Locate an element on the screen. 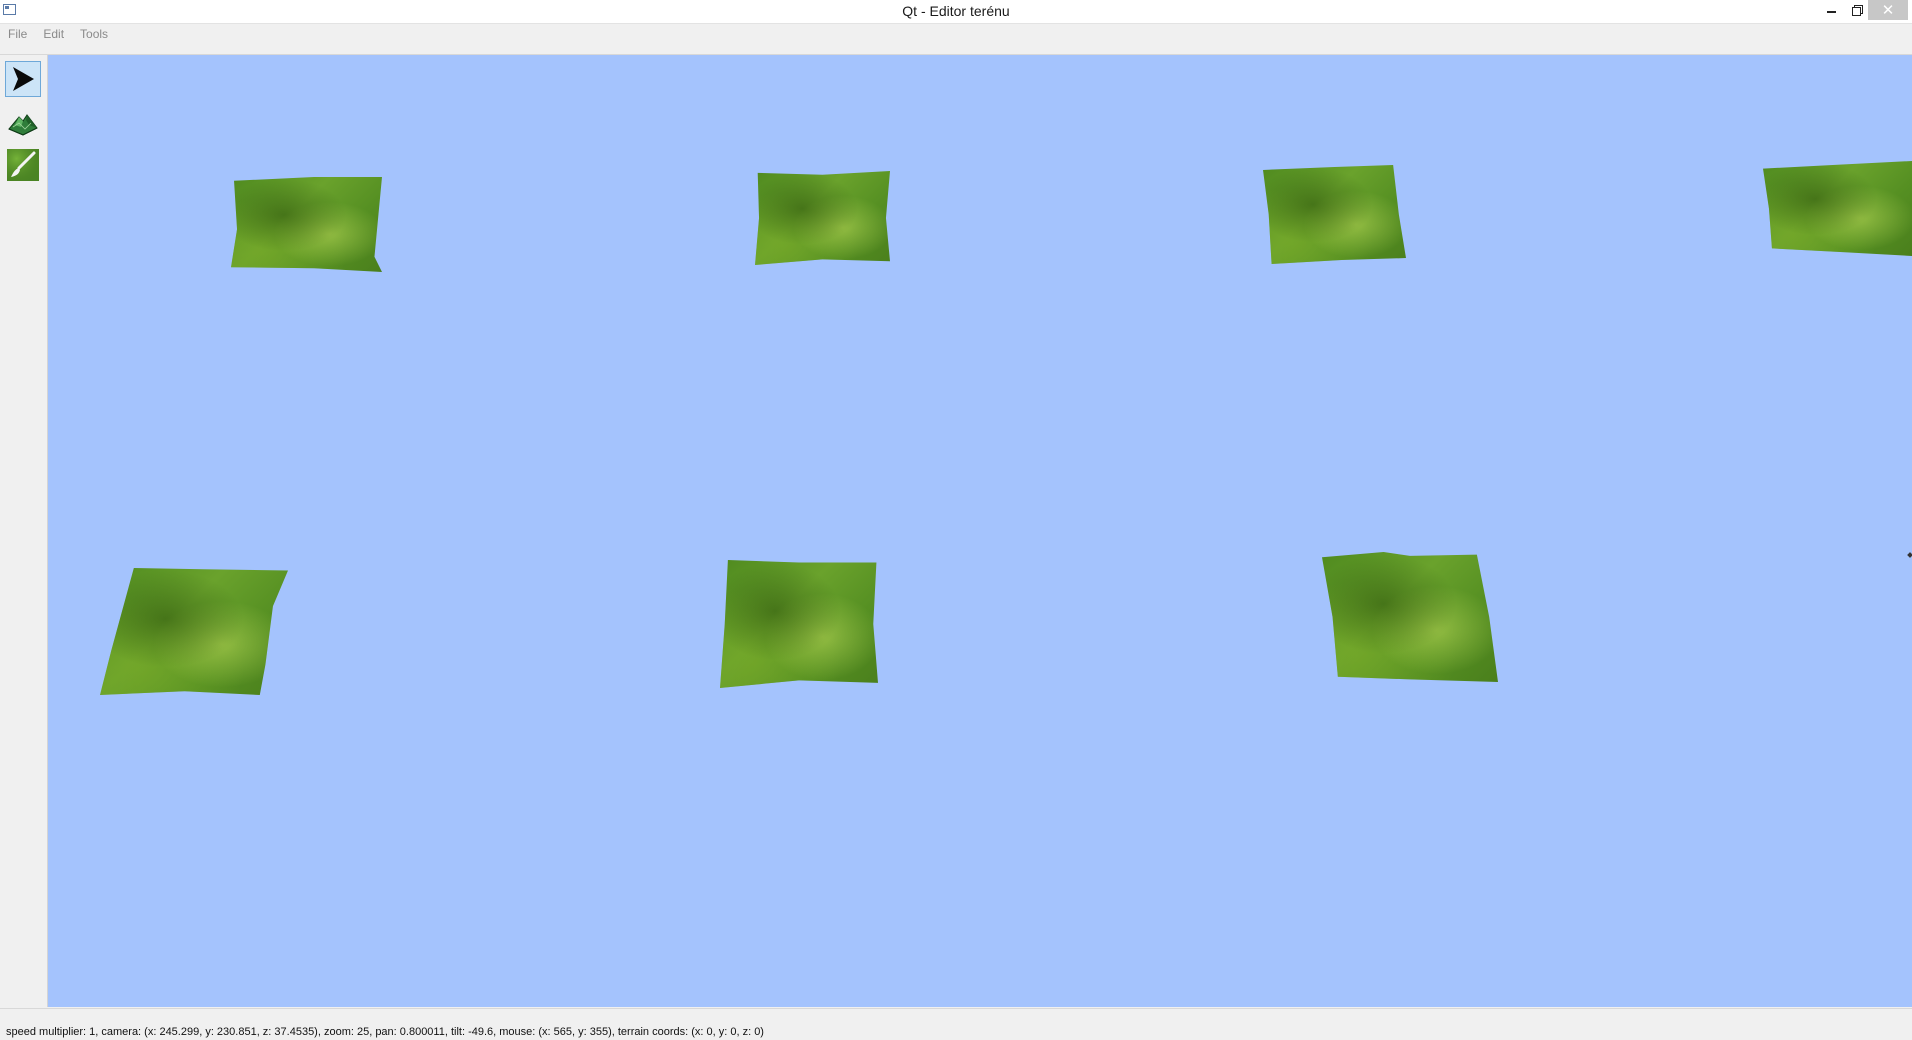  menu-separator is located at coordinates (956, 50).